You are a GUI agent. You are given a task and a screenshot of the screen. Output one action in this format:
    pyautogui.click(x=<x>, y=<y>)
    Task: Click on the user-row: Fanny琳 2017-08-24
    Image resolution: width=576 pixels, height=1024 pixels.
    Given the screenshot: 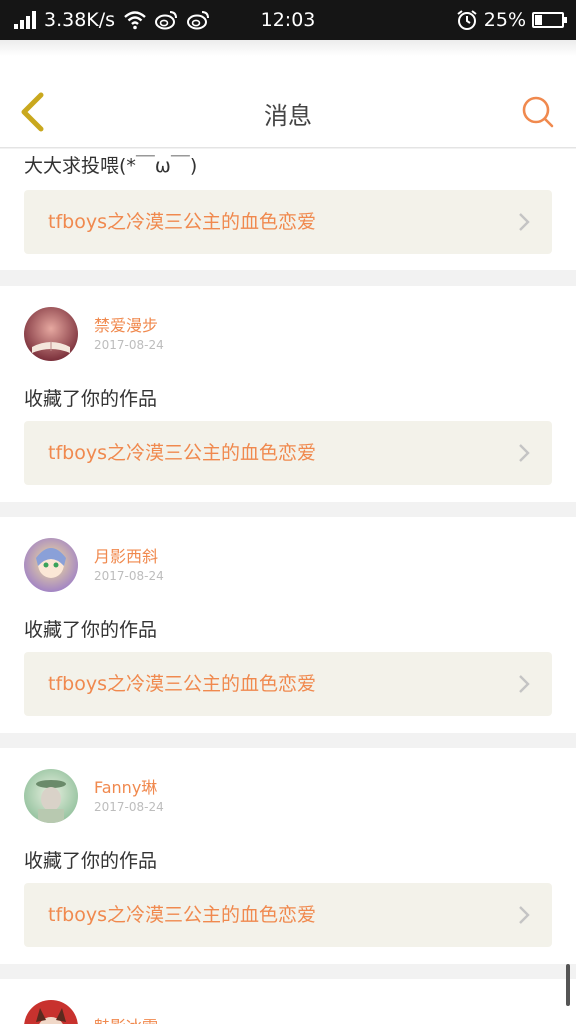 What is the action you would take?
    pyautogui.click(x=94, y=796)
    